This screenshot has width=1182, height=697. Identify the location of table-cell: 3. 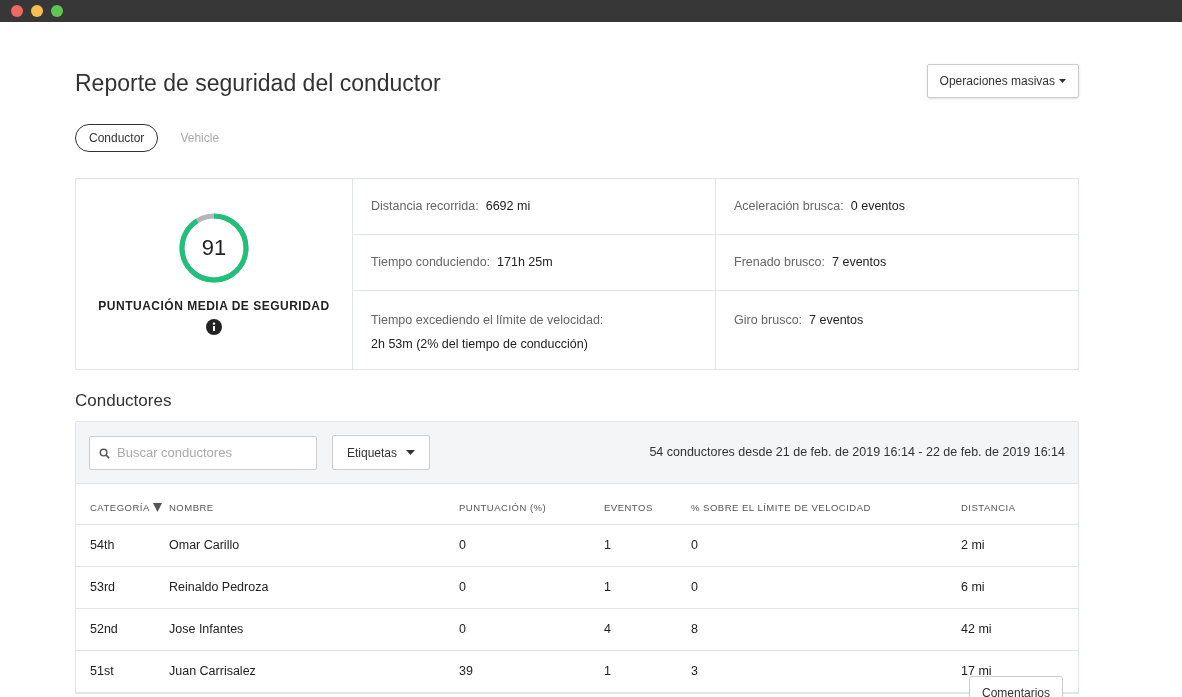
(694, 670).